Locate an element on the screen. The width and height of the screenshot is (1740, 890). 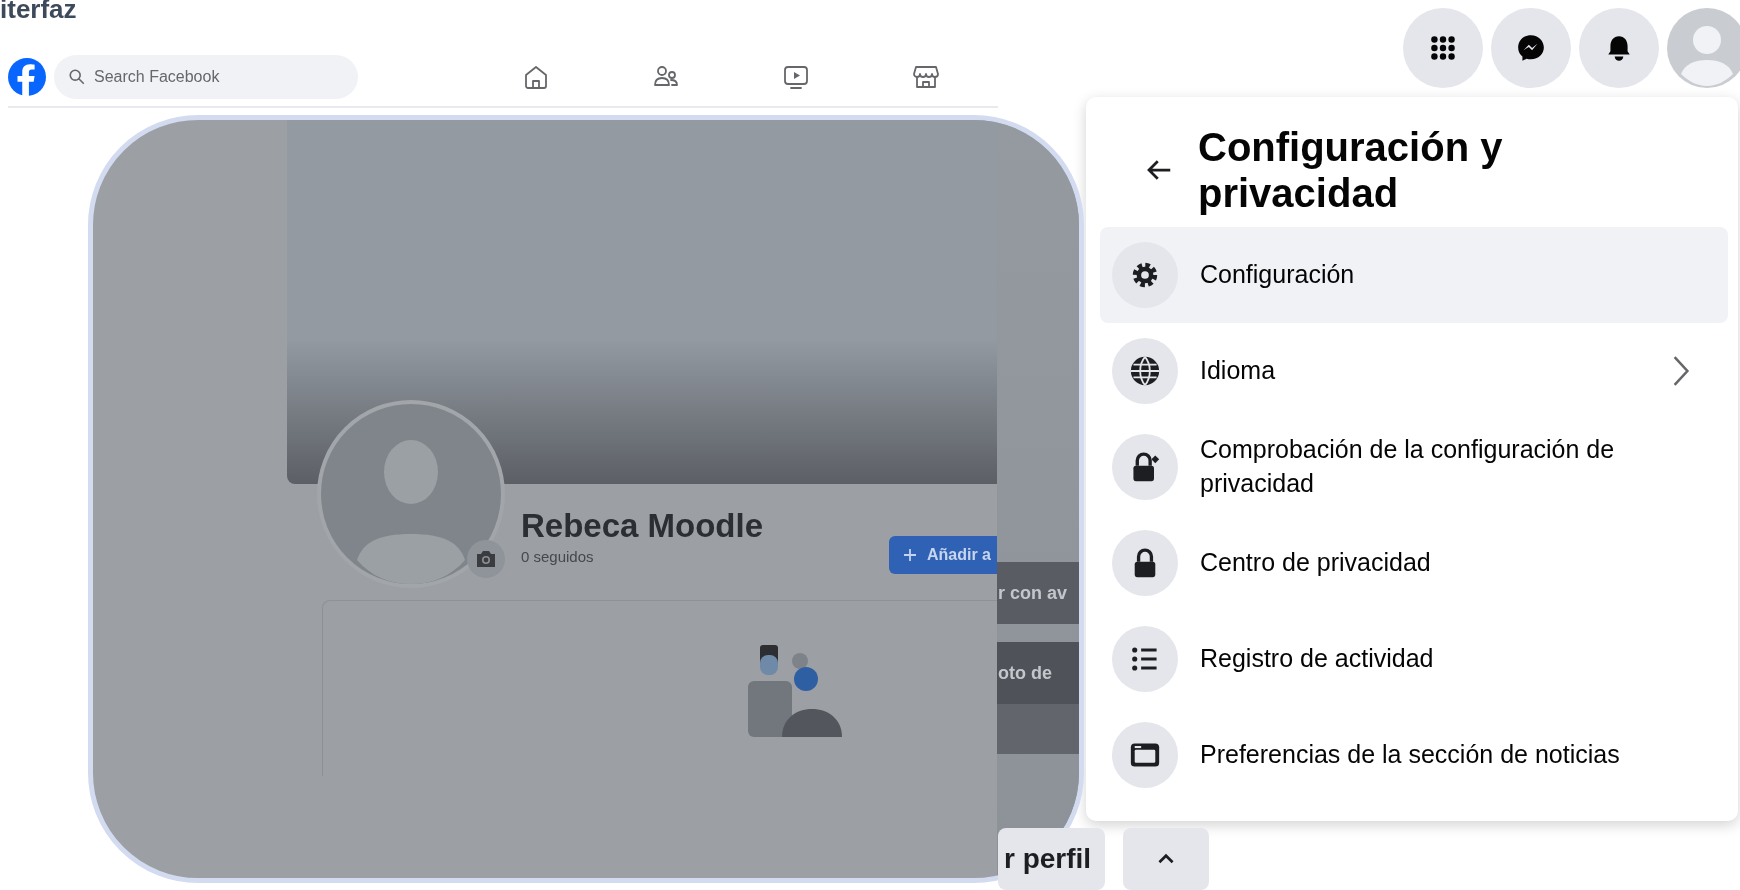
menu-item: Centro de privacidad is located at coordinates (1414, 563).